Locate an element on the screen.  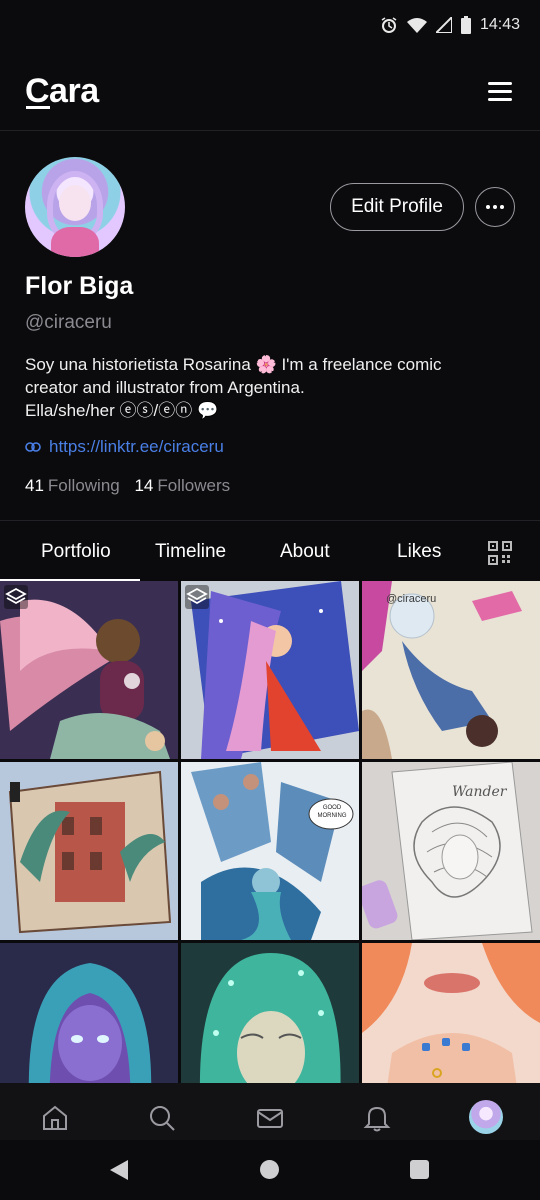
bell-icon is located at coordinates (377, 1118).